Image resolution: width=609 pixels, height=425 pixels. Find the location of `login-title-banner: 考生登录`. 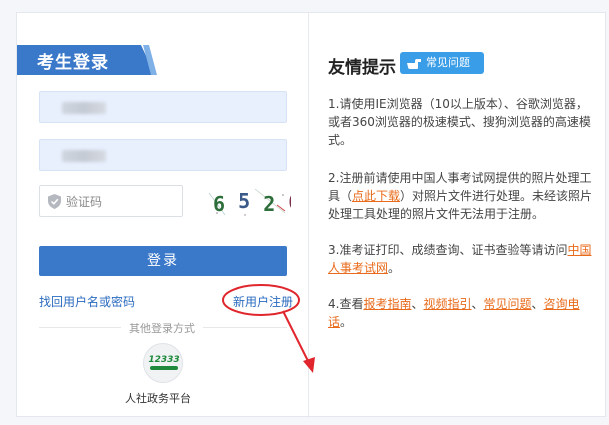

login-title-banner: 考生登录 is located at coordinates (87, 60).